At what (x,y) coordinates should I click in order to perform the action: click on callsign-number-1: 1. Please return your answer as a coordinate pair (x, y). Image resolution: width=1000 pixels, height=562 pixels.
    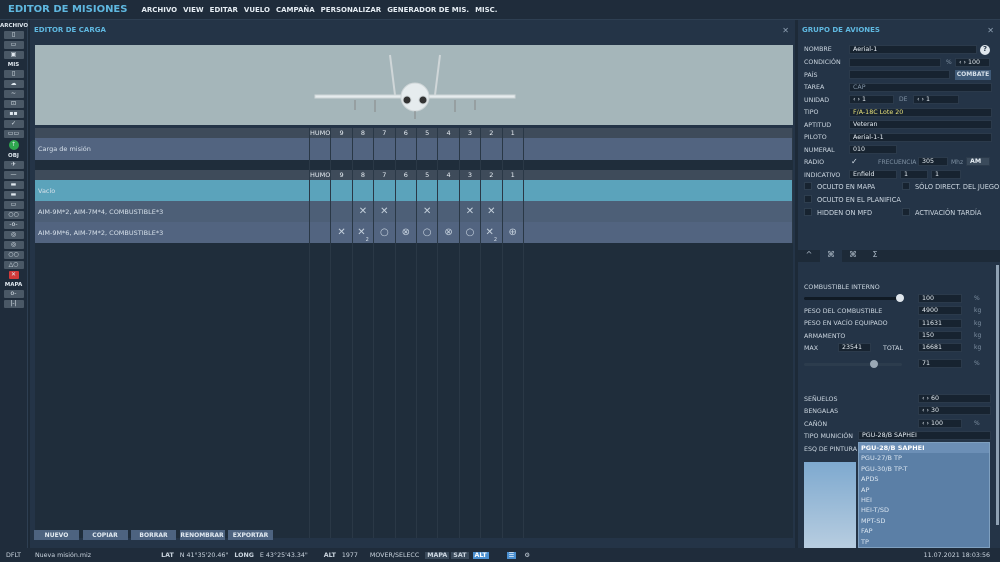
    Looking at the image, I should click on (914, 174).